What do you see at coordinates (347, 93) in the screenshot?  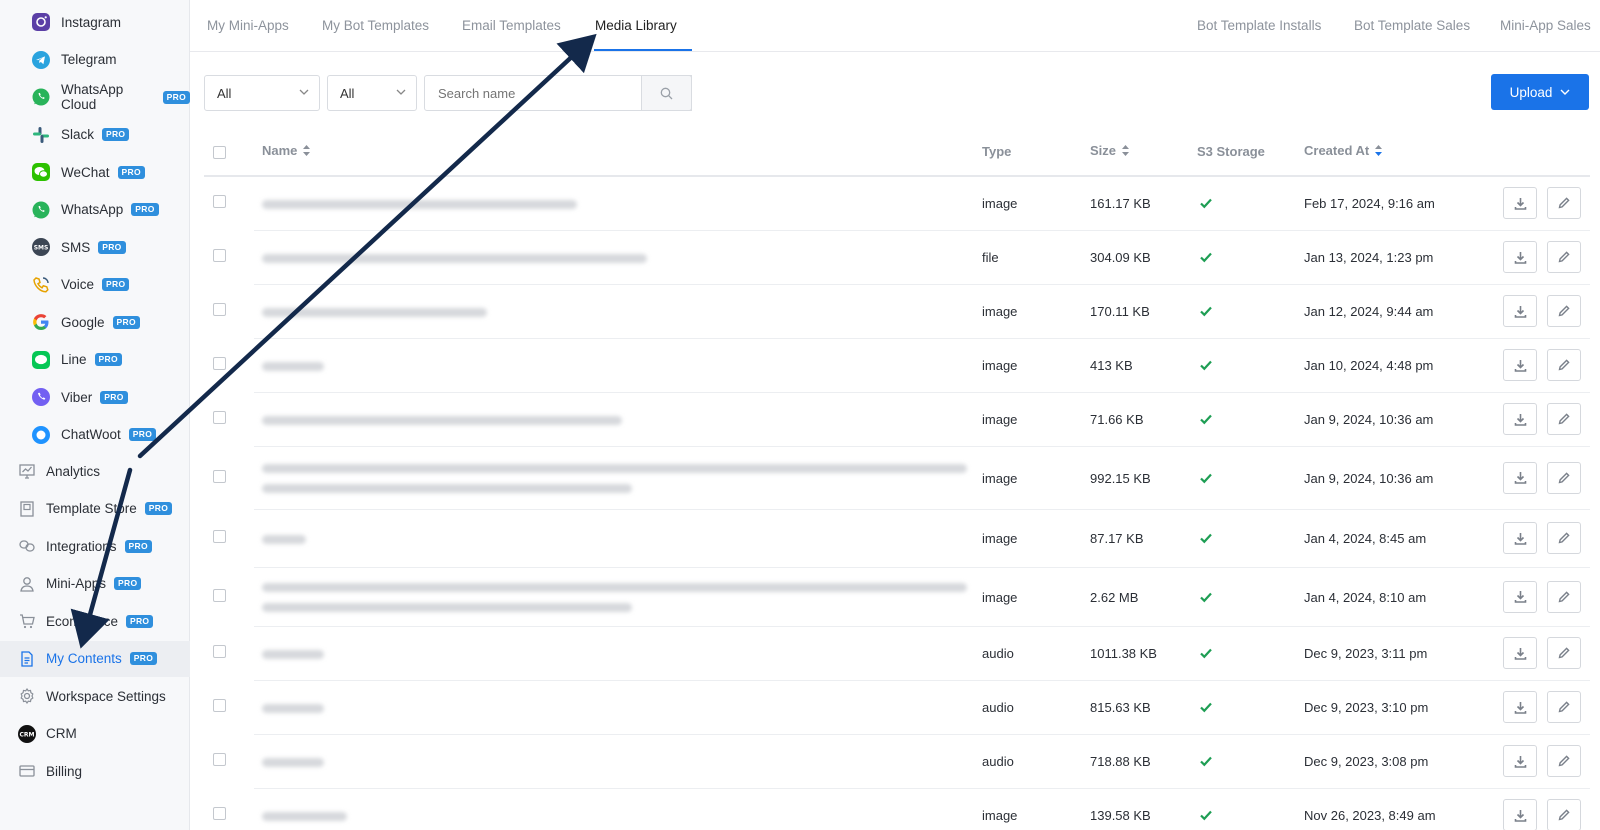 I see `storage-filter-value: All` at bounding box center [347, 93].